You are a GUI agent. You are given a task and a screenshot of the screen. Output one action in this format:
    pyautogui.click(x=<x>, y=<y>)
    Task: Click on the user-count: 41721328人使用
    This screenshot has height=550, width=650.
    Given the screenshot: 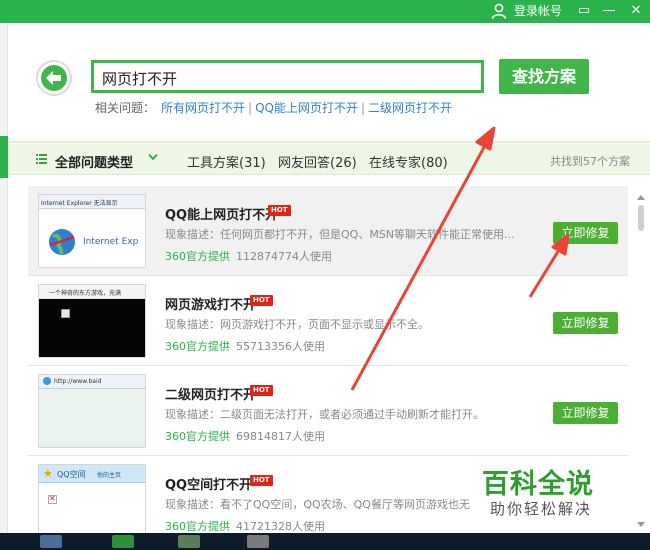 What is the action you would take?
    pyautogui.click(x=280, y=526)
    